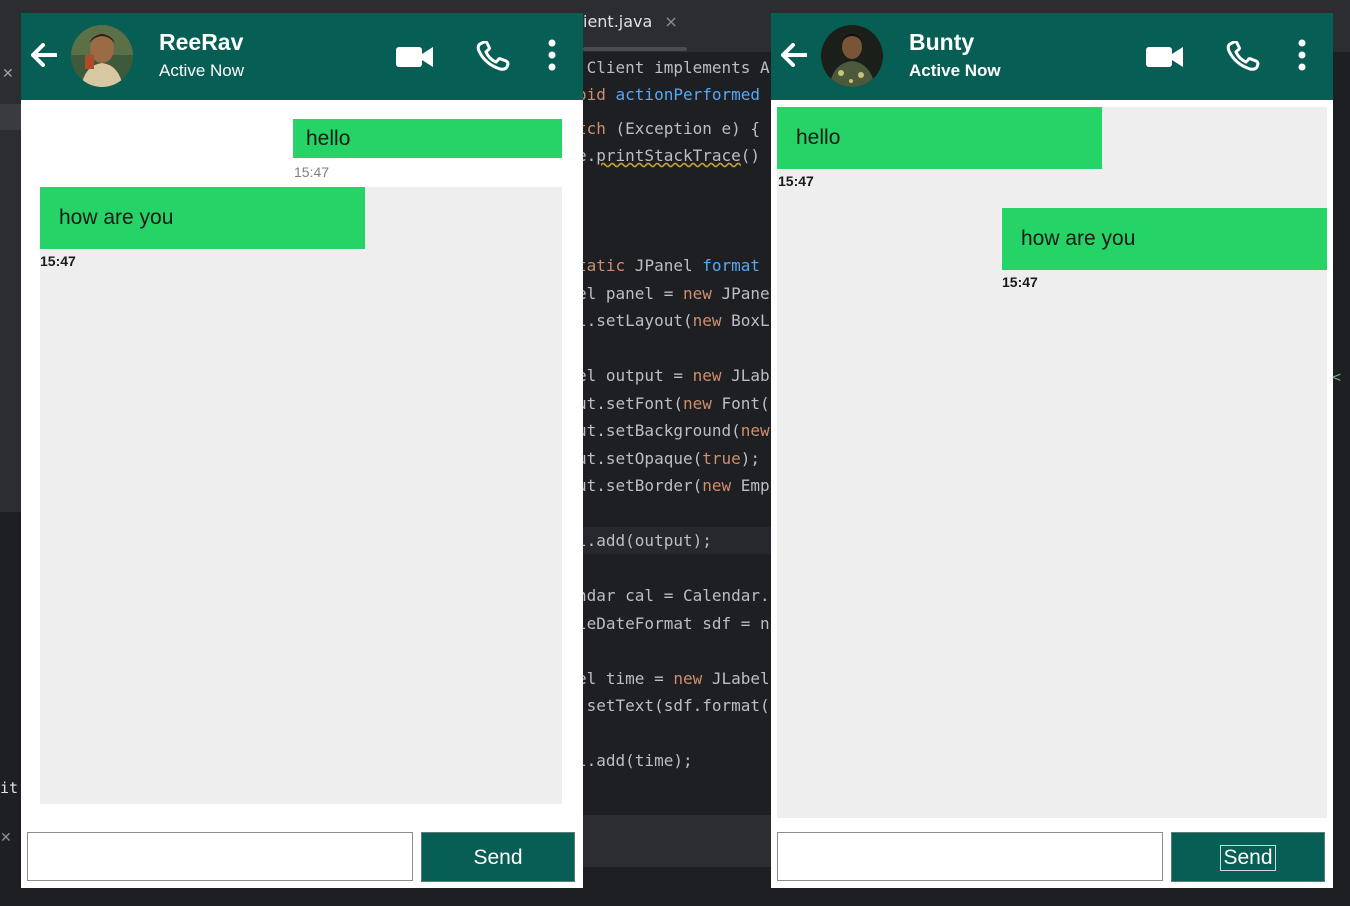 This screenshot has height=906, width=1350. What do you see at coordinates (1052, 56) in the screenshot?
I see `chat-header: Bunty Active Now` at bounding box center [1052, 56].